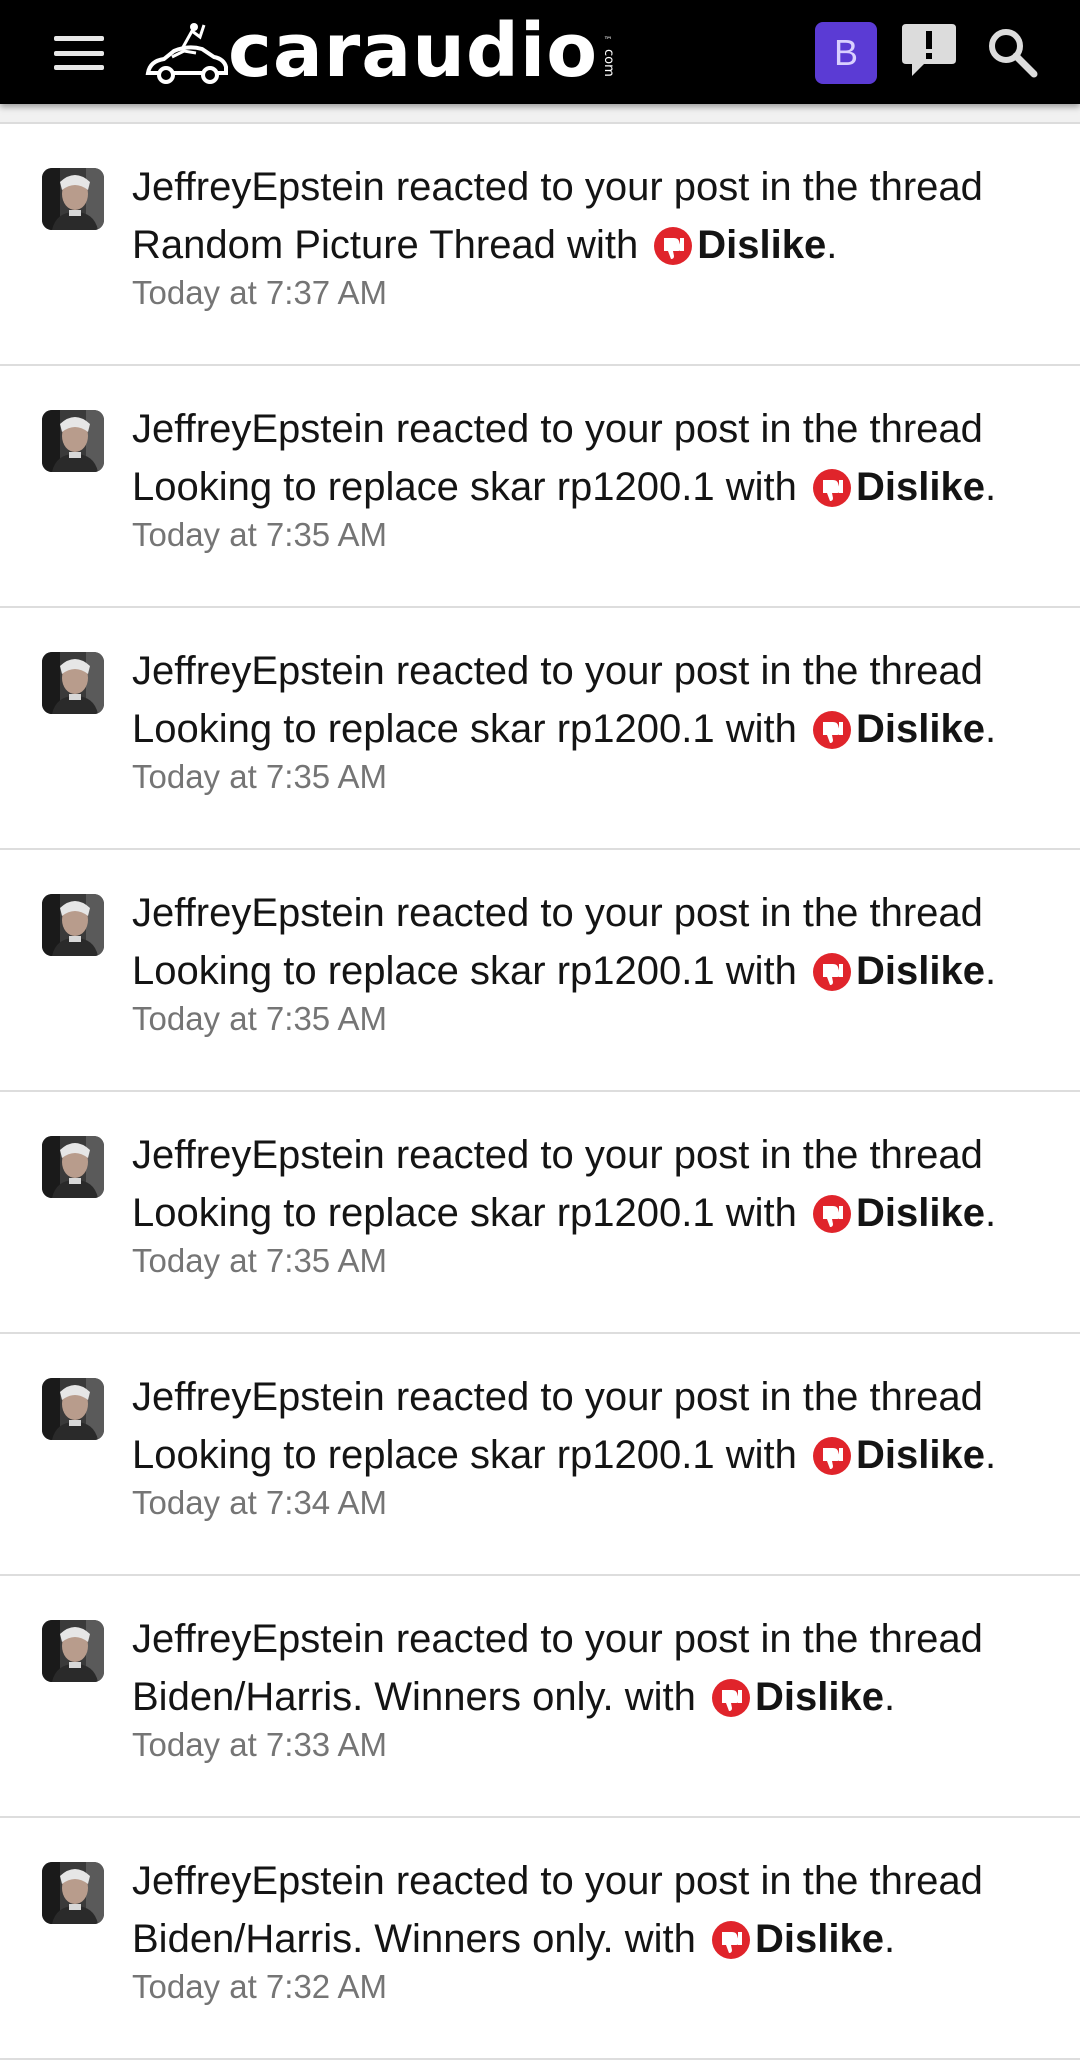  I want to click on user-account-button: B, so click(846, 53).